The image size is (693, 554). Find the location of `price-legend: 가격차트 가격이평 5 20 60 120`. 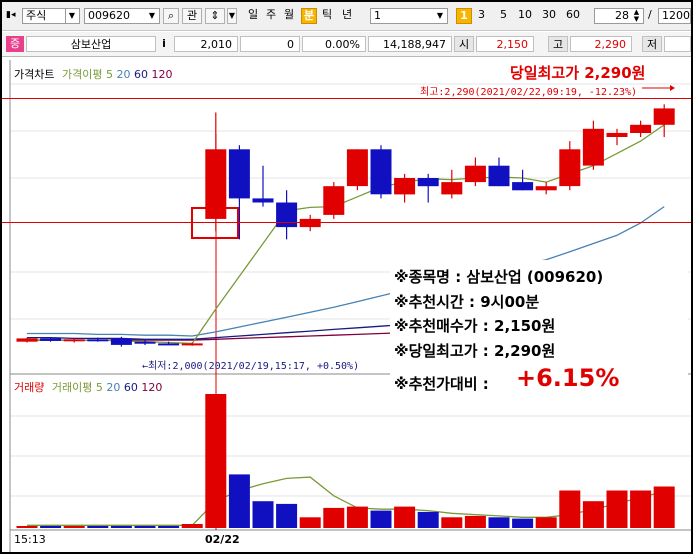

price-legend: 가격차트 가격이평 5 20 60 120 is located at coordinates (93, 74).